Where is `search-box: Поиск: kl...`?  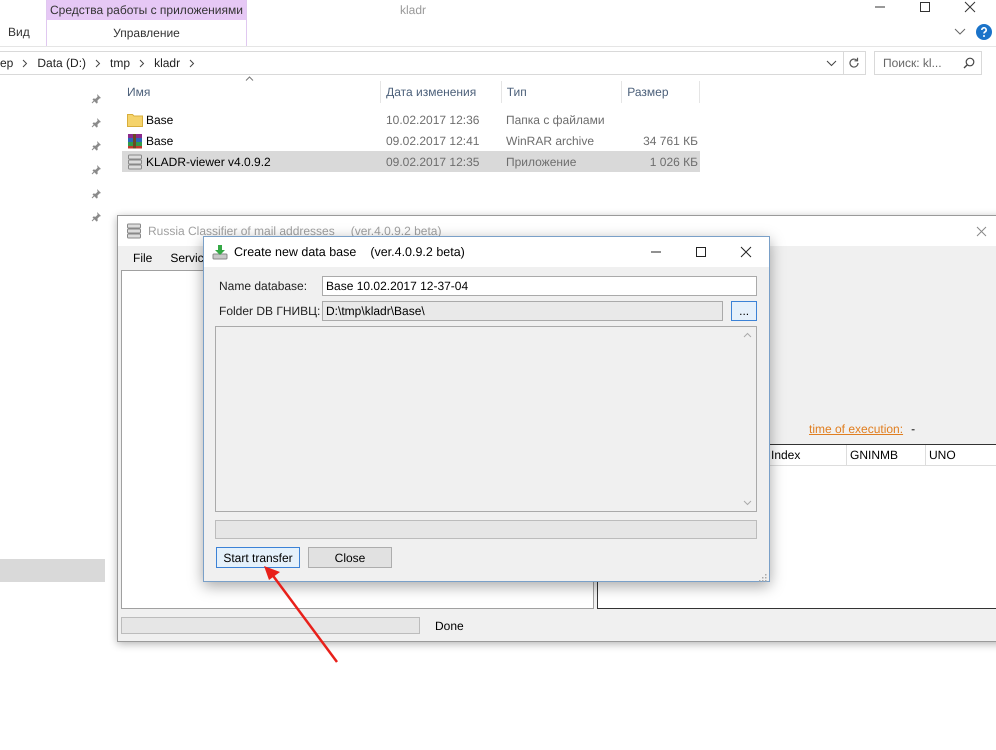 search-box: Поиск: kl... is located at coordinates (928, 63).